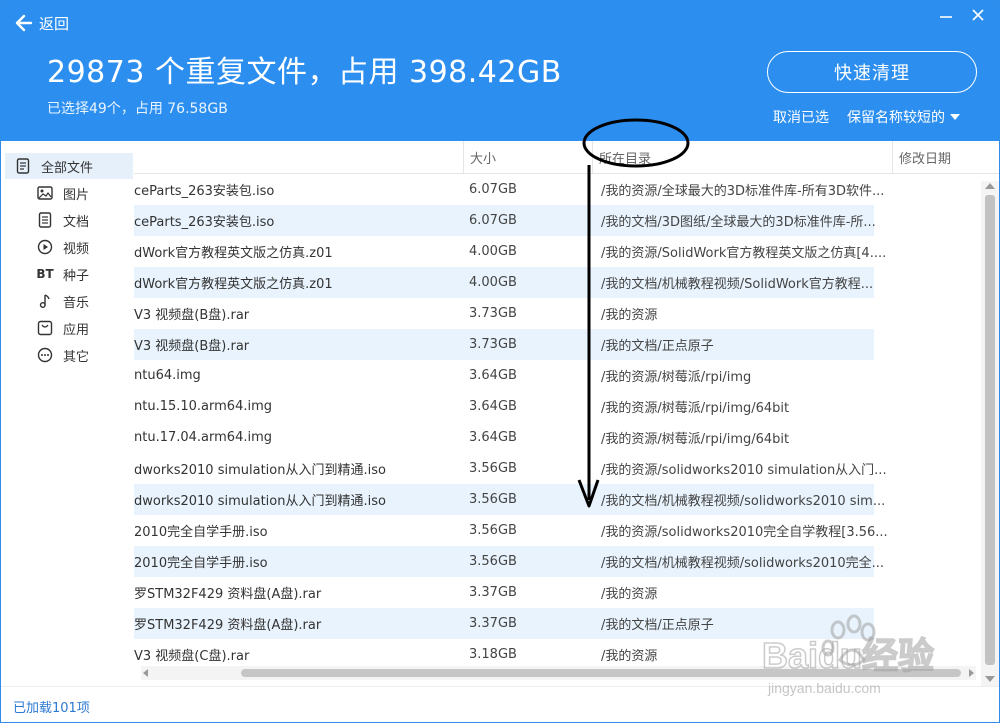  I want to click on minimize-icon, so click(946, 17).